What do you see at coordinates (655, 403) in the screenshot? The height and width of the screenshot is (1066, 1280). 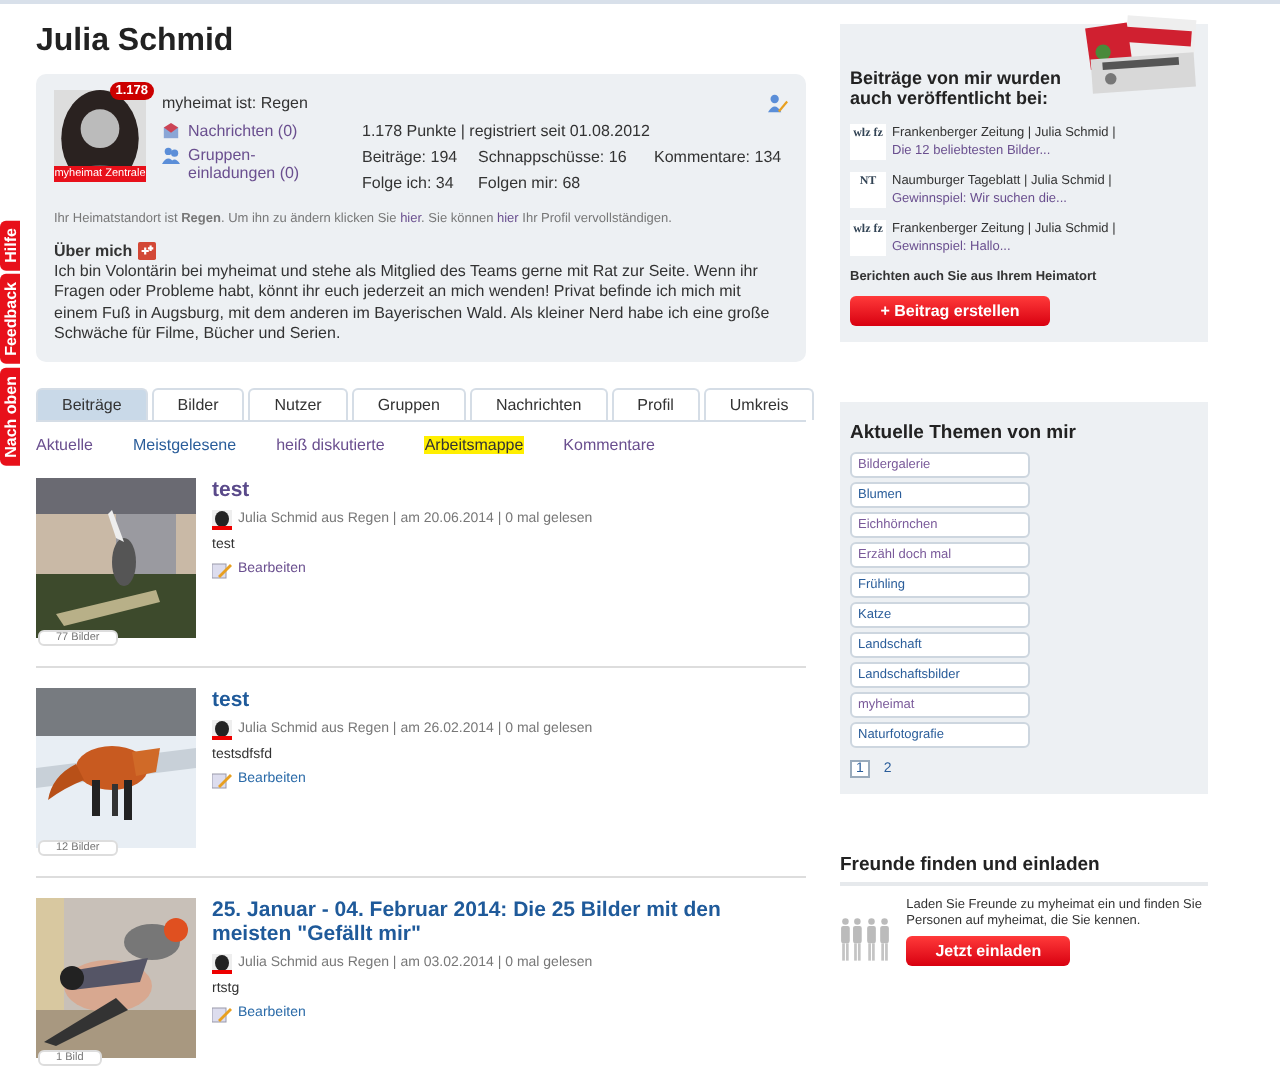 I see `tab: Profil` at bounding box center [655, 403].